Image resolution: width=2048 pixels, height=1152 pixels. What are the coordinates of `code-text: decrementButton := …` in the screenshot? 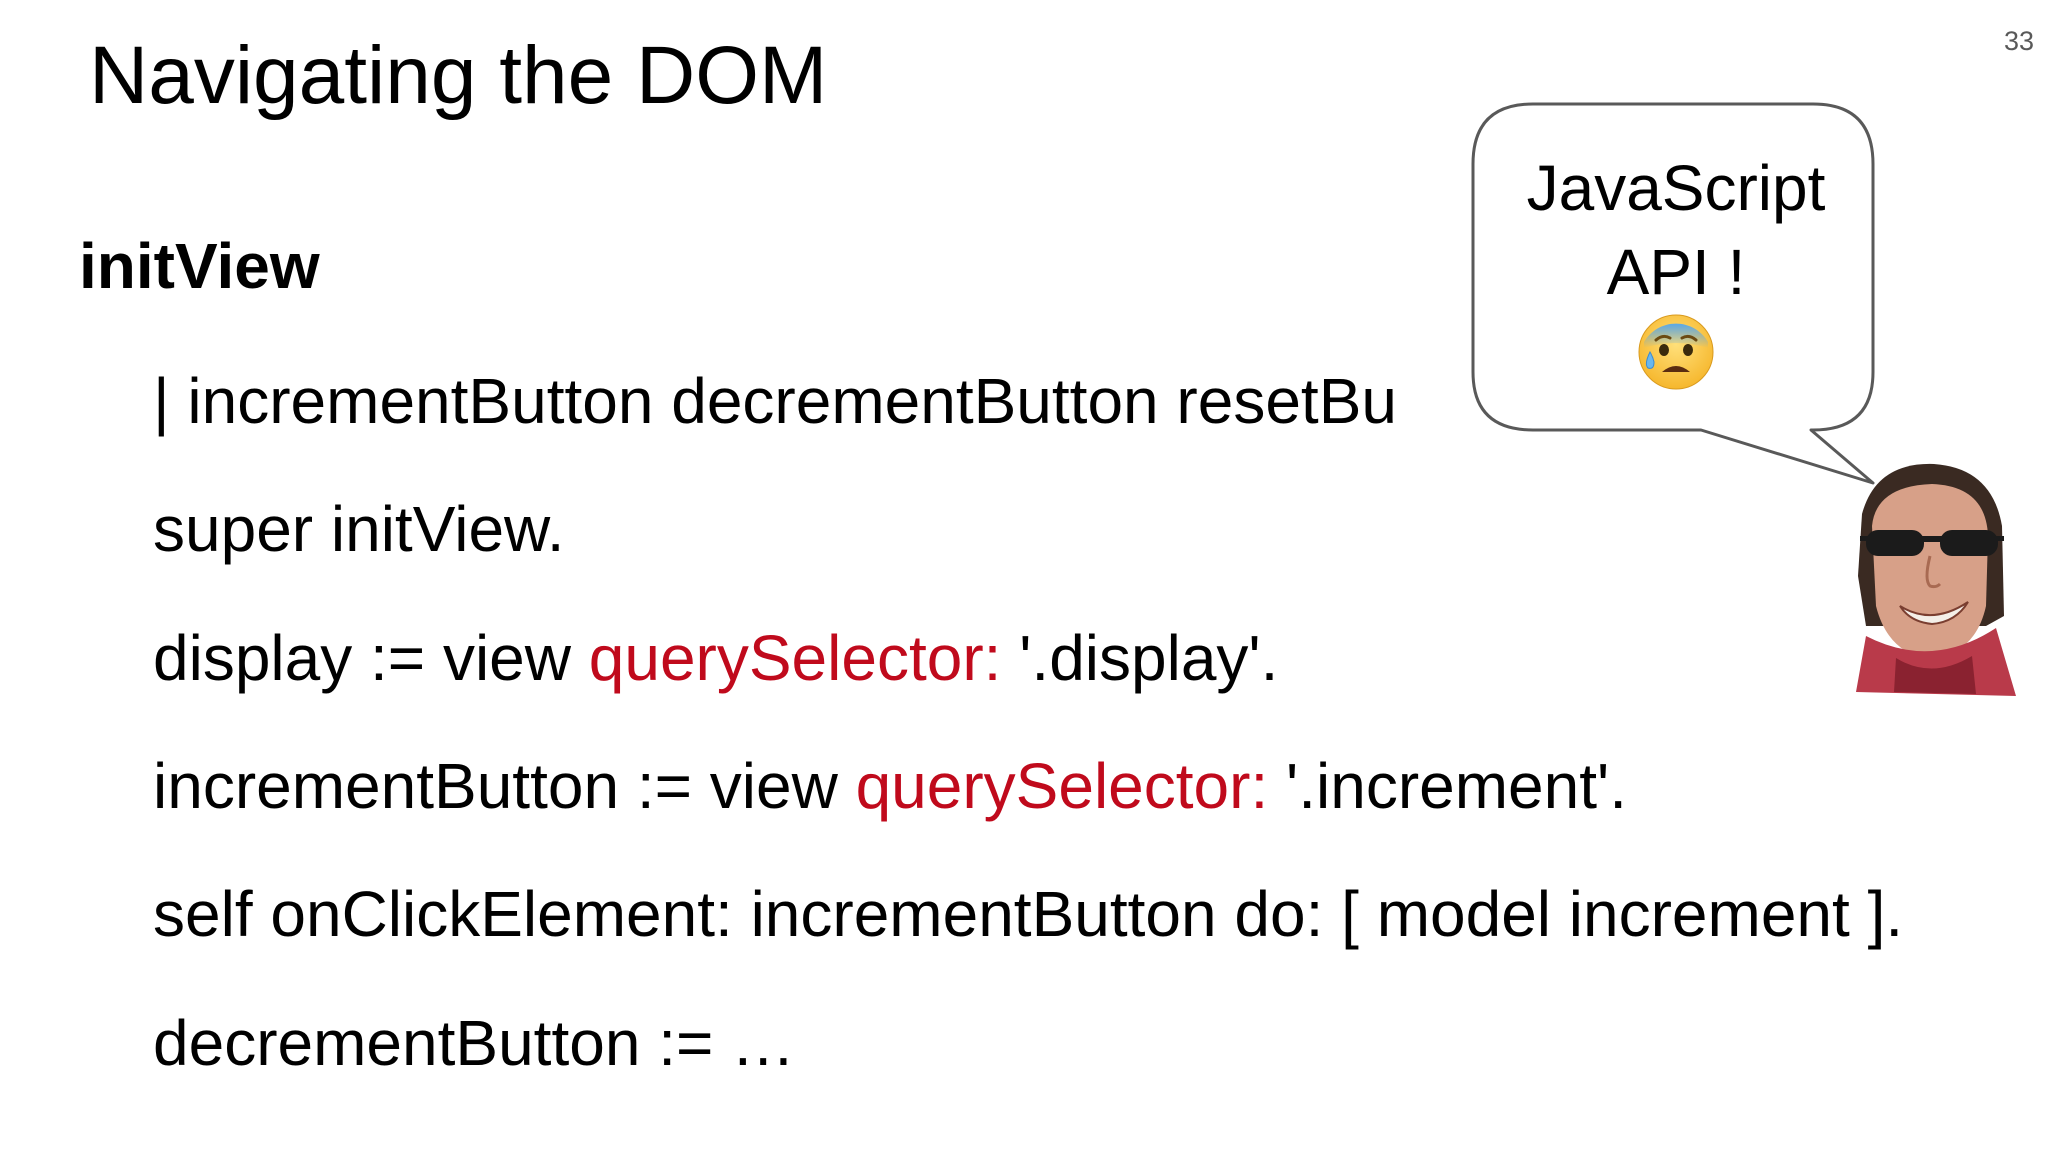 It's located at (474, 1043).